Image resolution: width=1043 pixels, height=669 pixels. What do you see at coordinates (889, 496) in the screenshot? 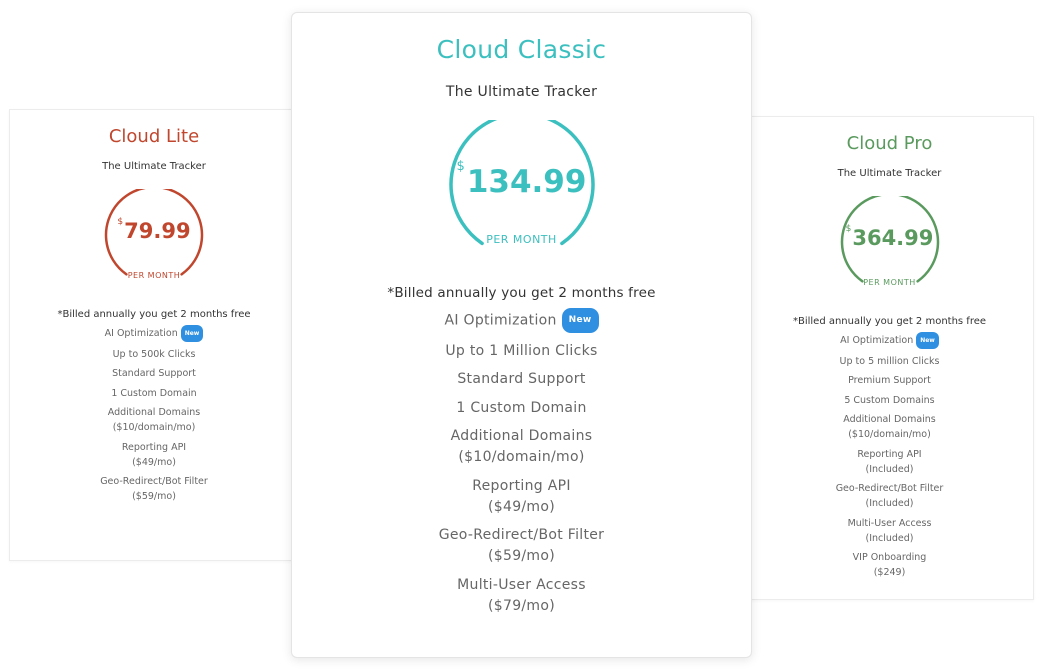
I see `feature-item: Geo-Redirect/Bot Filter (Included)` at bounding box center [889, 496].